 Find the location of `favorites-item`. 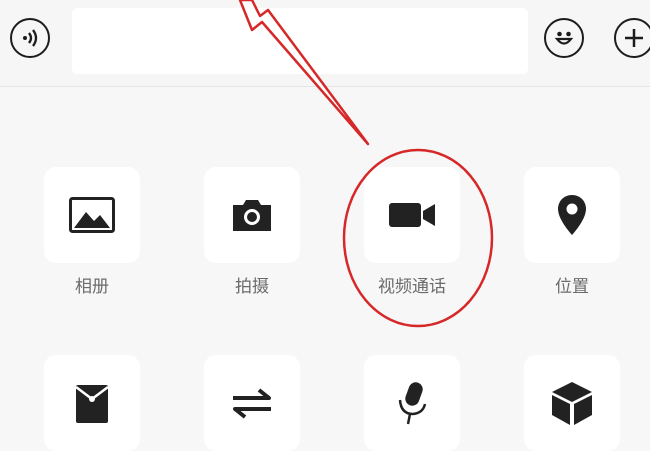

favorites-item is located at coordinates (572, 403).